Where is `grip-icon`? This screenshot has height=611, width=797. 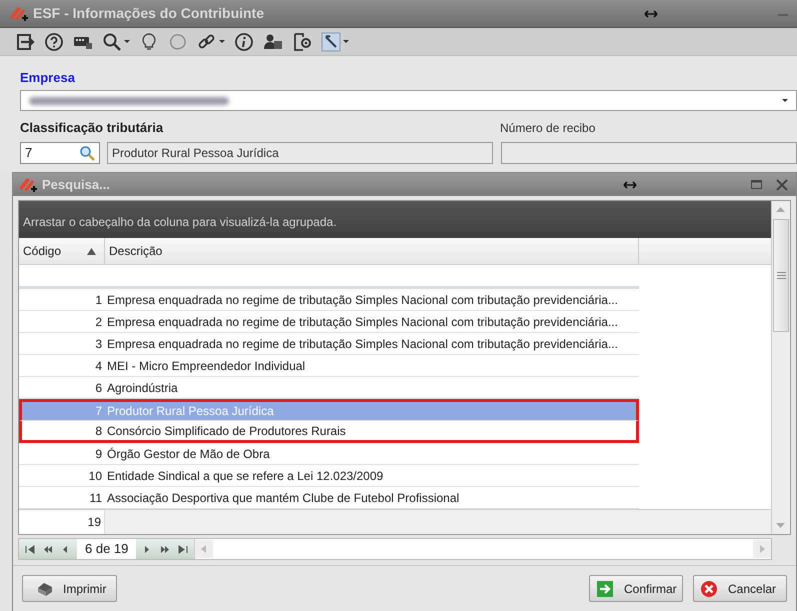 grip-icon is located at coordinates (781, 275).